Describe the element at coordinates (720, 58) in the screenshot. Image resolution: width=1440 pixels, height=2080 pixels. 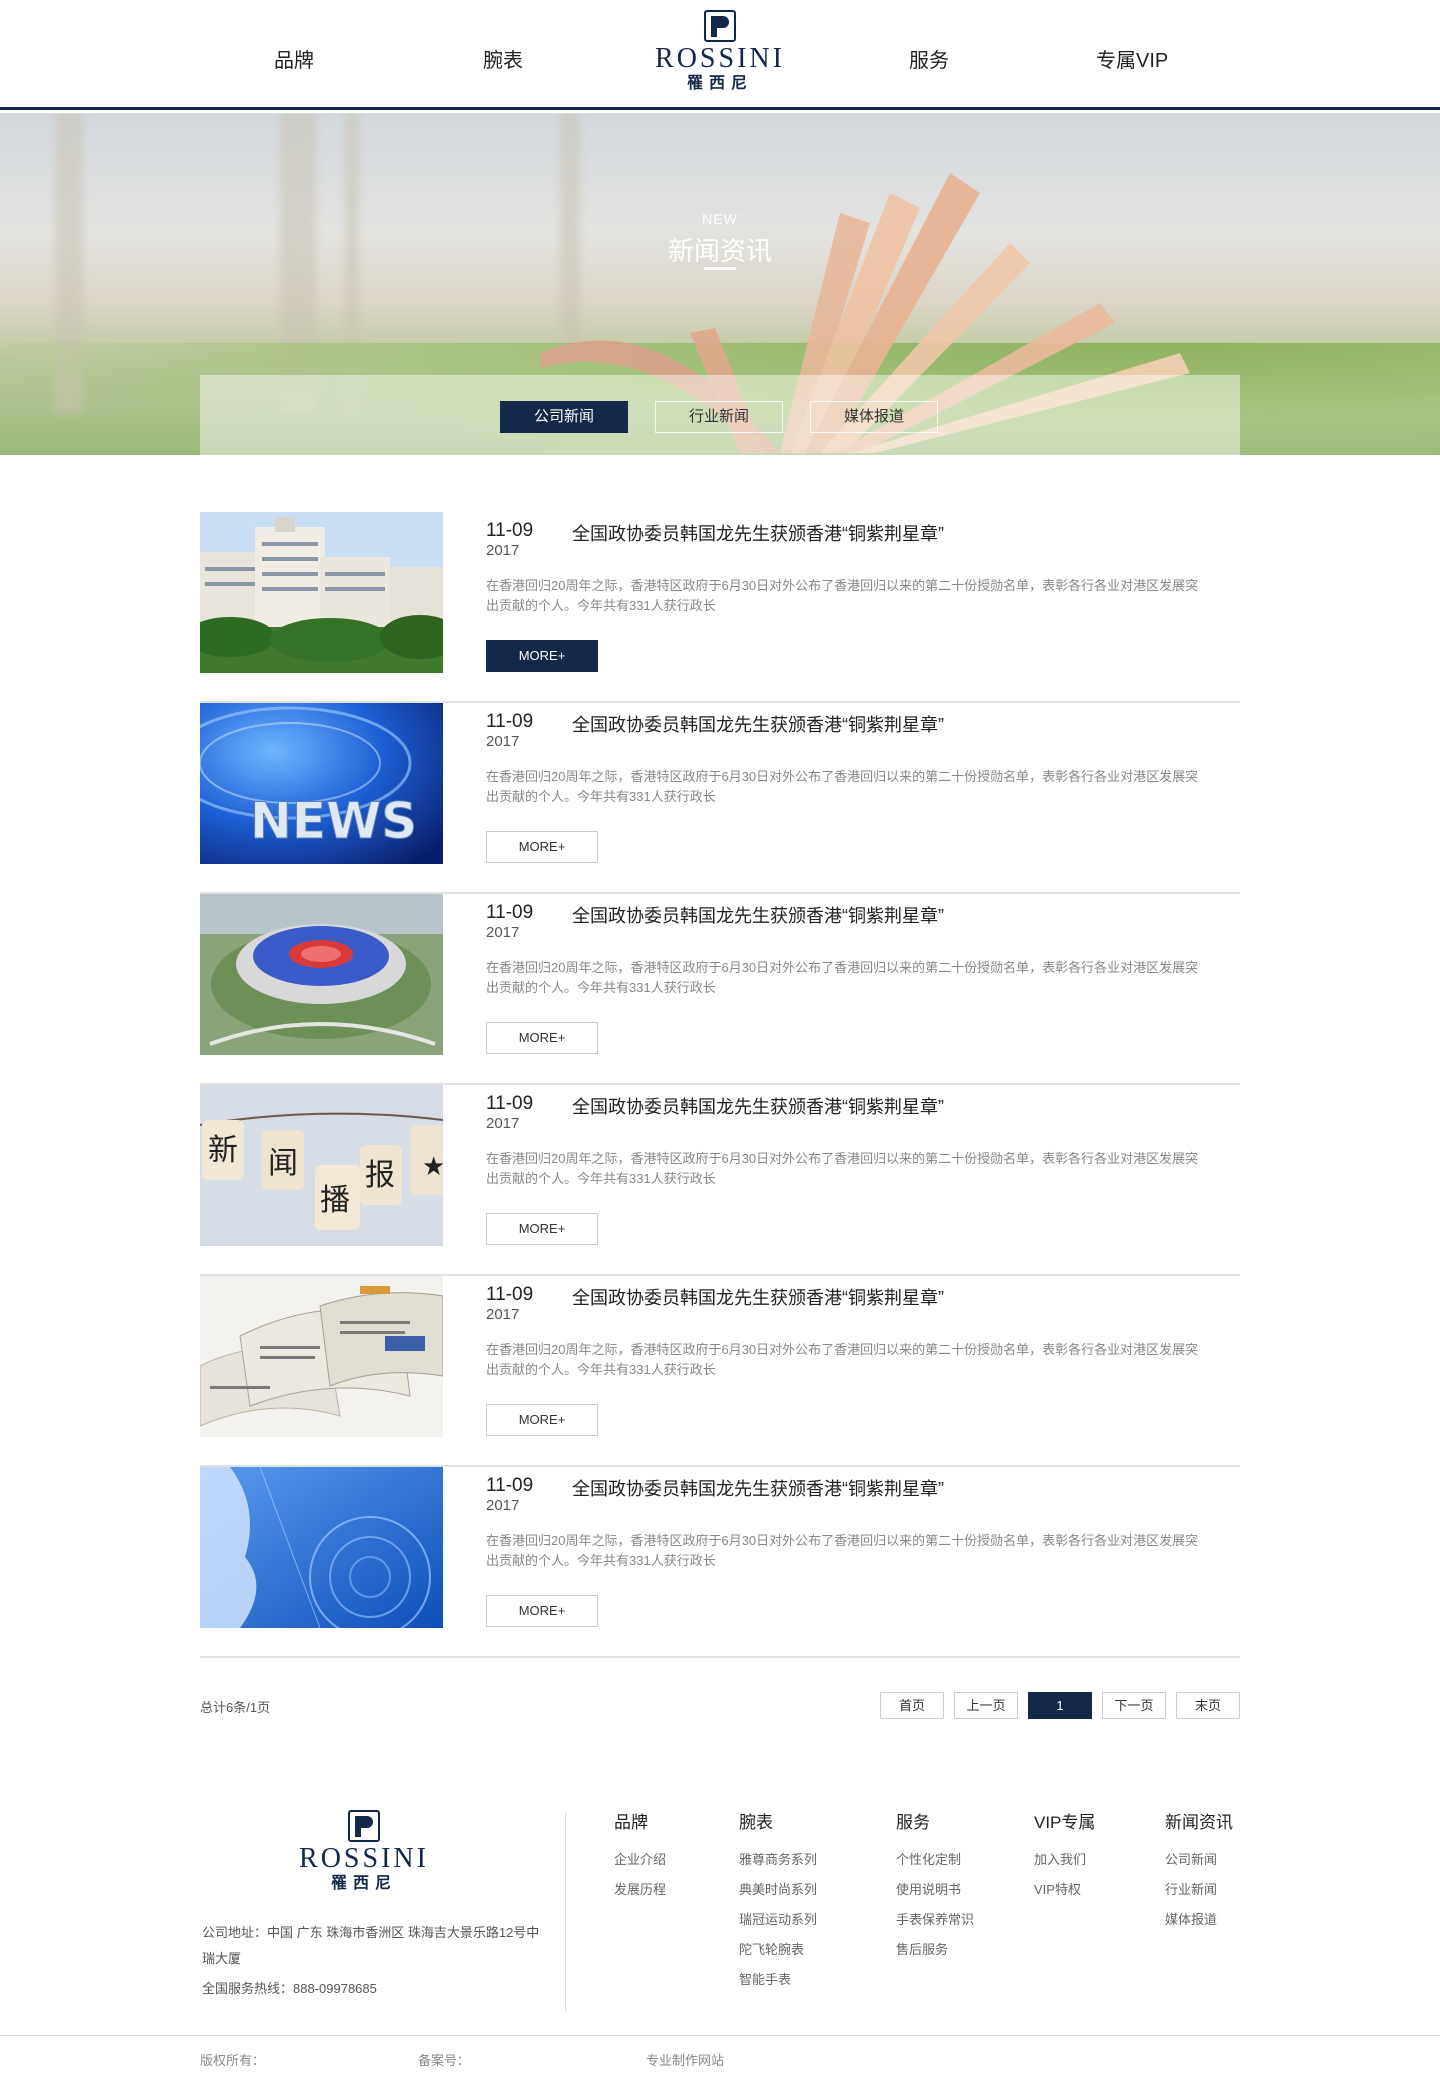
I see `logo-text: ROSSINI` at that location.